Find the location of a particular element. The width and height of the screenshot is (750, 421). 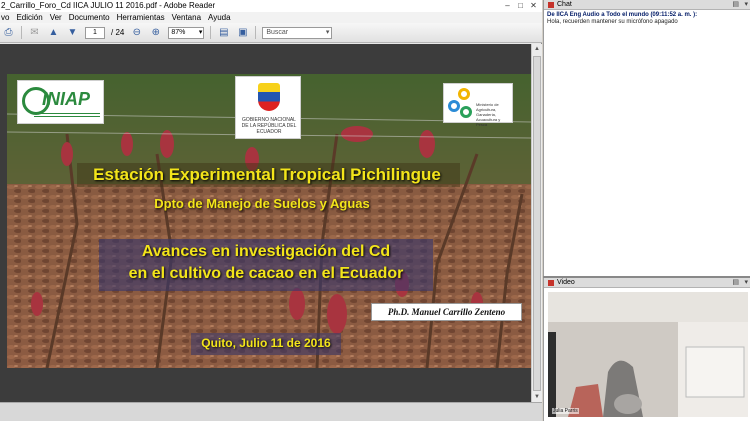

chat-panel-header: Chat ▤ ▾ is located at coordinates (647, 5).